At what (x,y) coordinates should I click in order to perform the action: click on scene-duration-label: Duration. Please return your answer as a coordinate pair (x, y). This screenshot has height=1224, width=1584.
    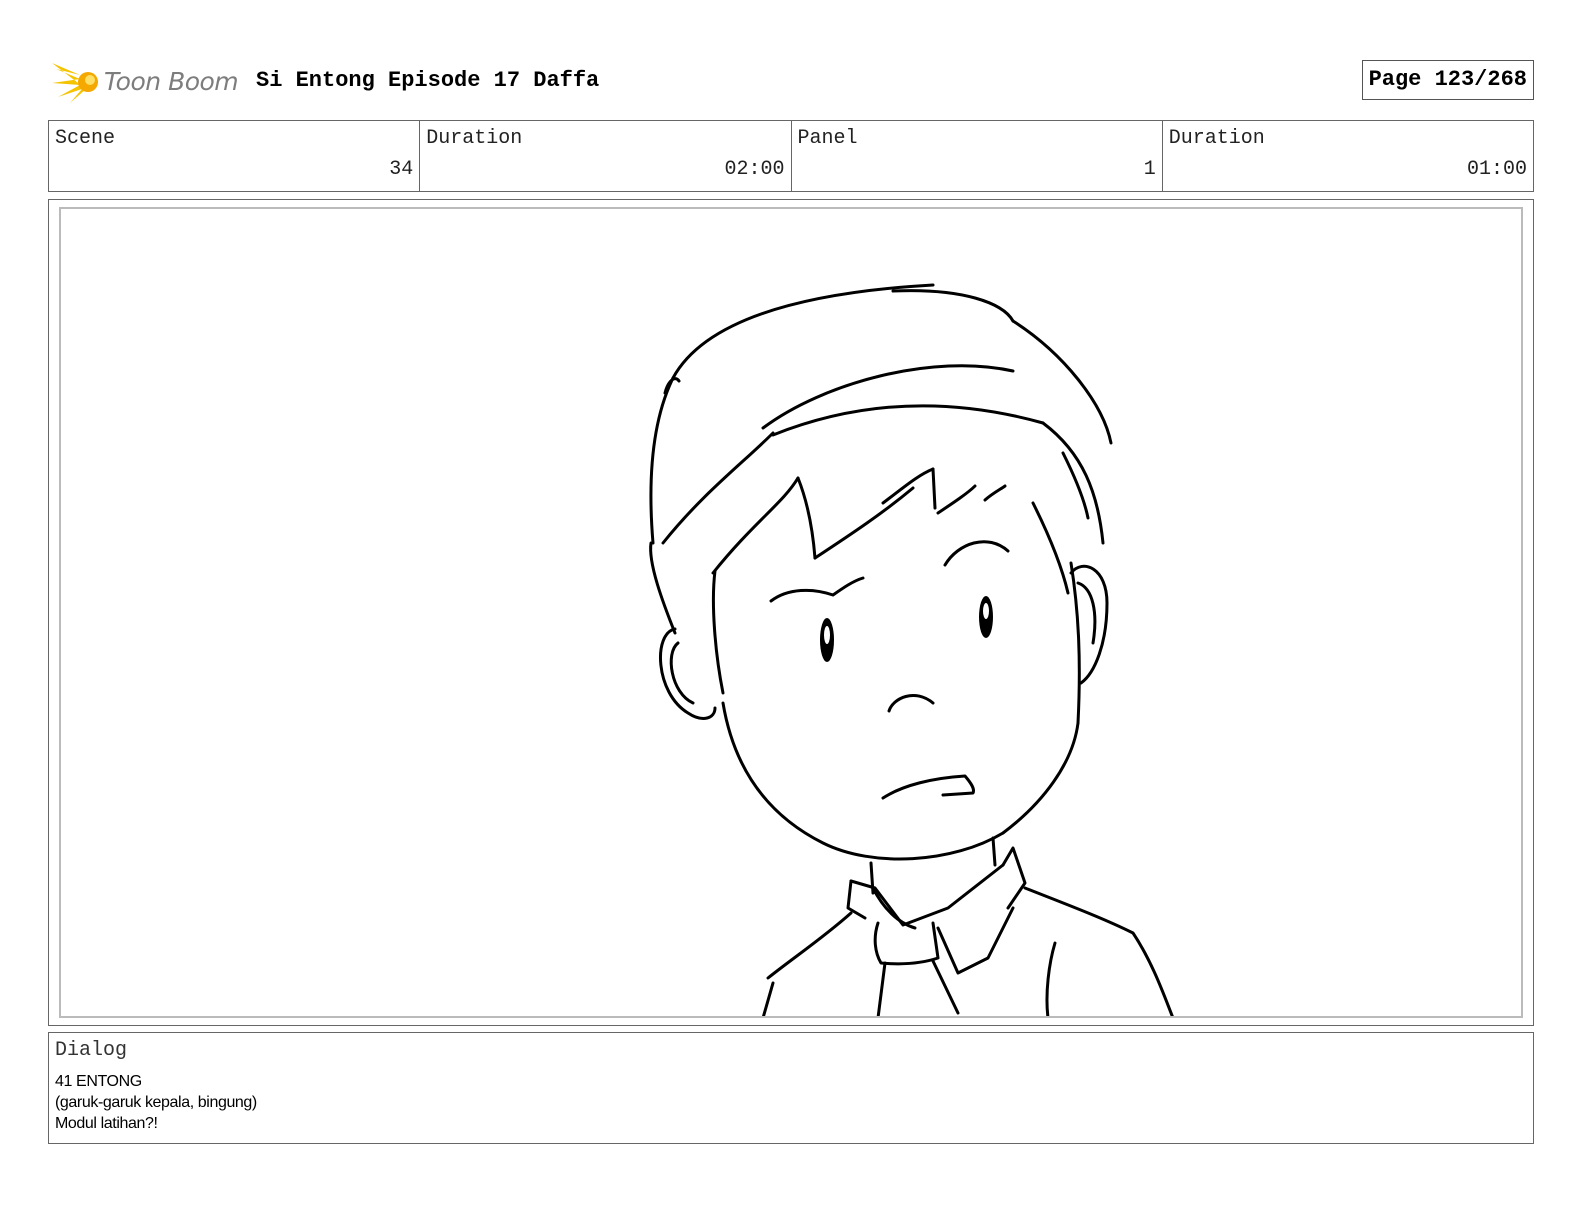
    Looking at the image, I should click on (474, 138).